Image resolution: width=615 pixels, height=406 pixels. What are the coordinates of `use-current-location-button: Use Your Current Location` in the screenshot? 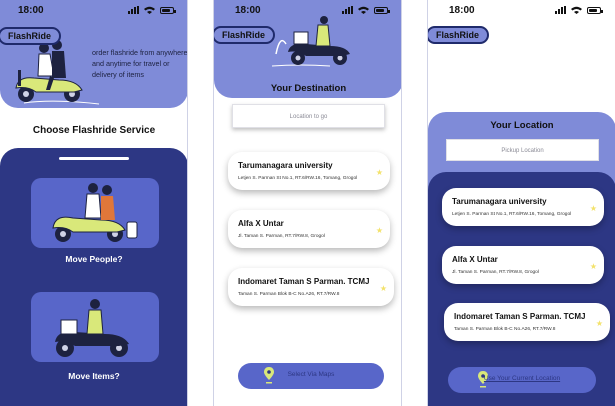 It's located at (522, 380).